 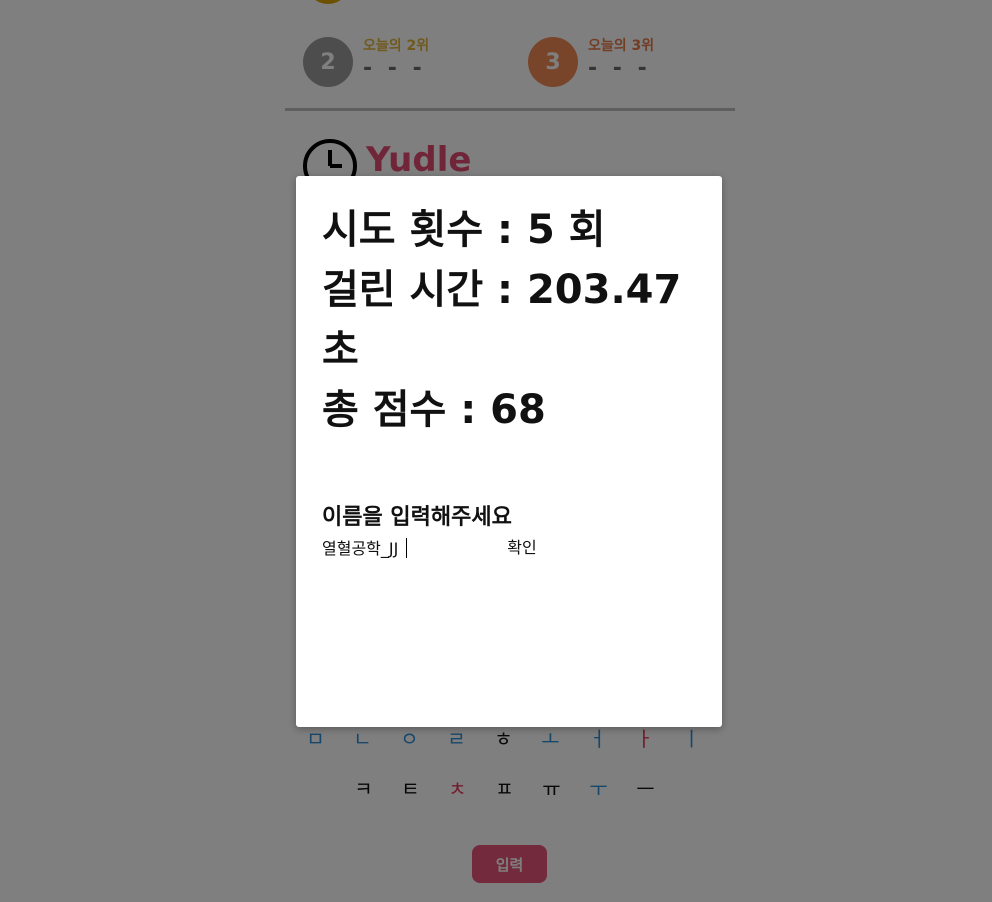 I want to click on text-cursor, so click(x=406, y=548).